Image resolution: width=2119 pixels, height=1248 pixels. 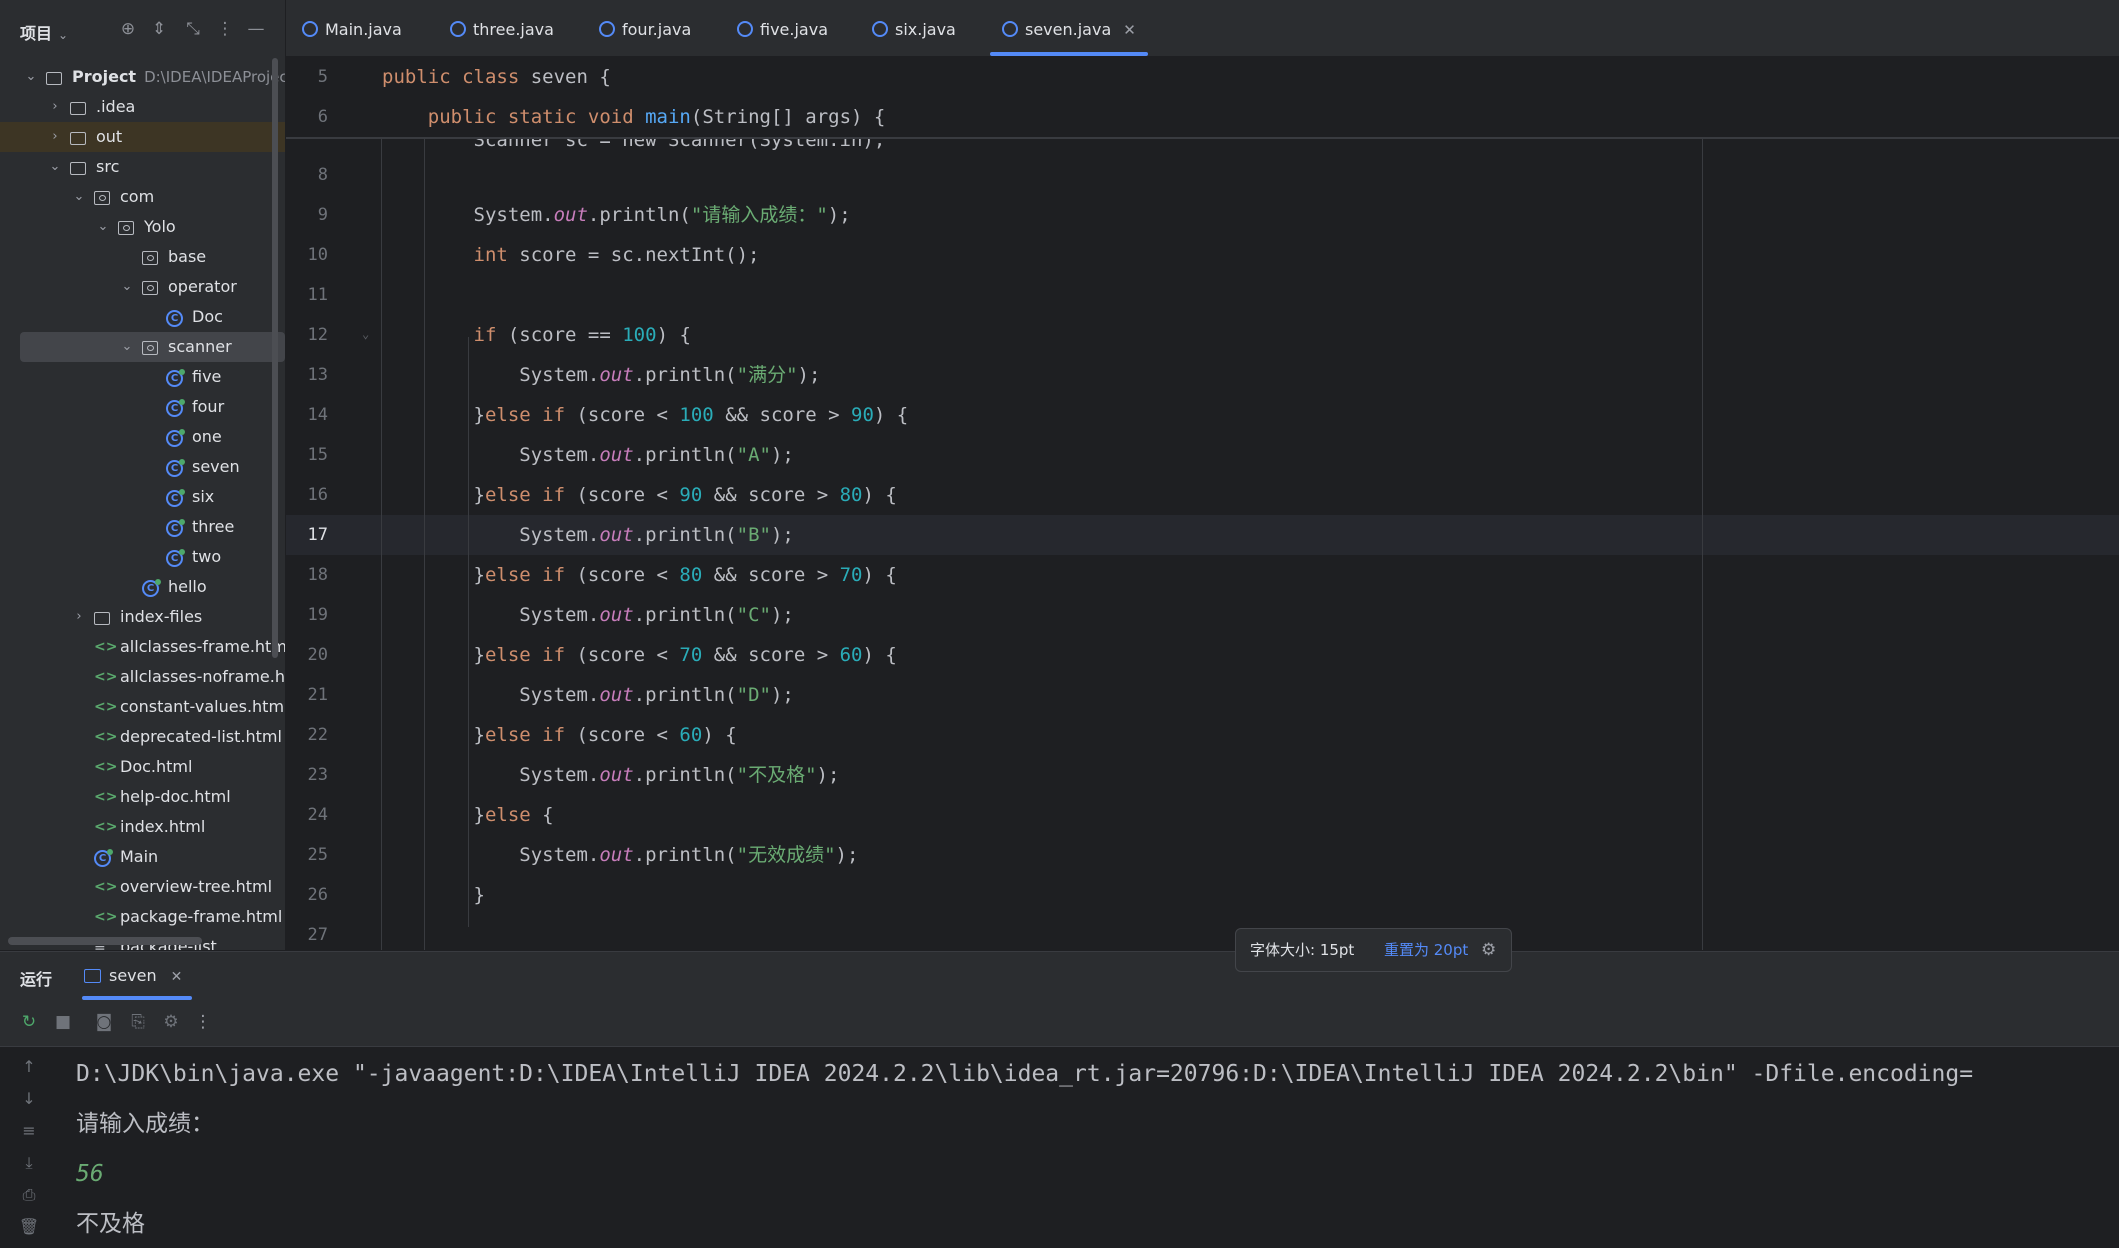 I want to click on clear-trash-icon: 🗑, so click(x=29, y=1226).